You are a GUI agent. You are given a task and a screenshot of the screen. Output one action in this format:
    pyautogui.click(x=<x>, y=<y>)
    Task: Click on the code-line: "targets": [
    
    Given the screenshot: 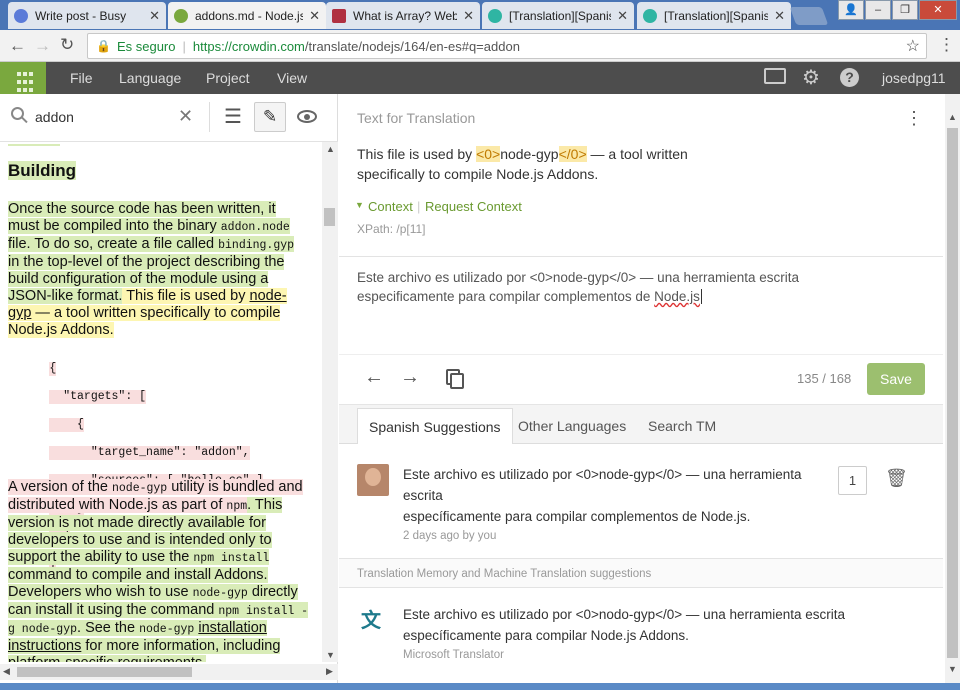 What is the action you would take?
    pyautogui.click(x=98, y=397)
    